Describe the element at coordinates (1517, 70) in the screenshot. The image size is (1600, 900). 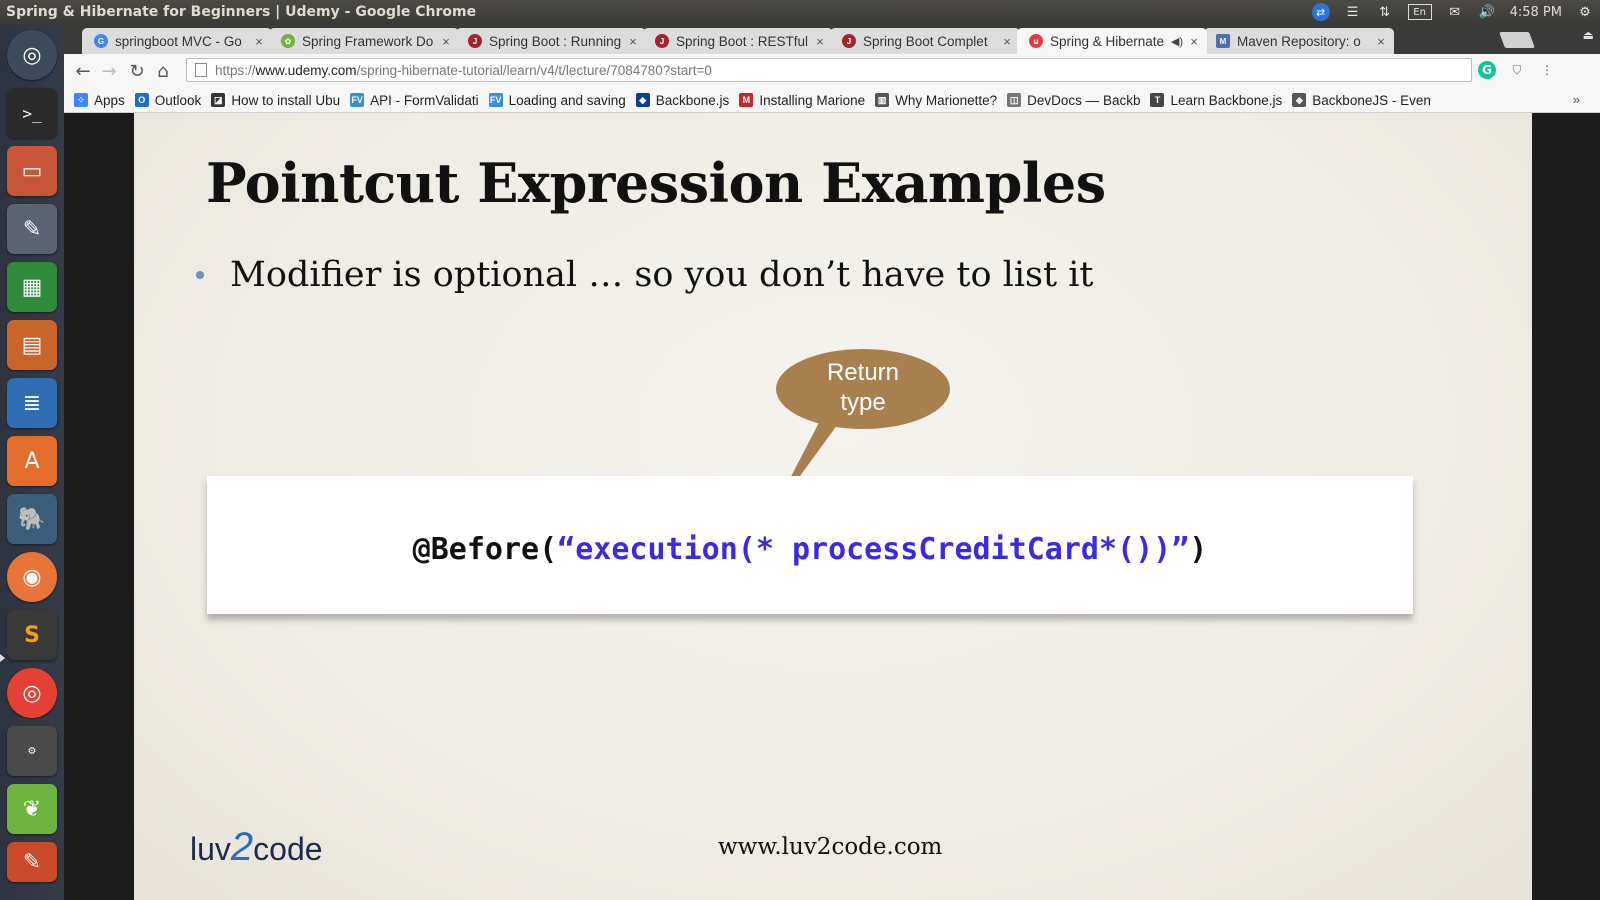
I see `shield-icon: ⛉` at that location.